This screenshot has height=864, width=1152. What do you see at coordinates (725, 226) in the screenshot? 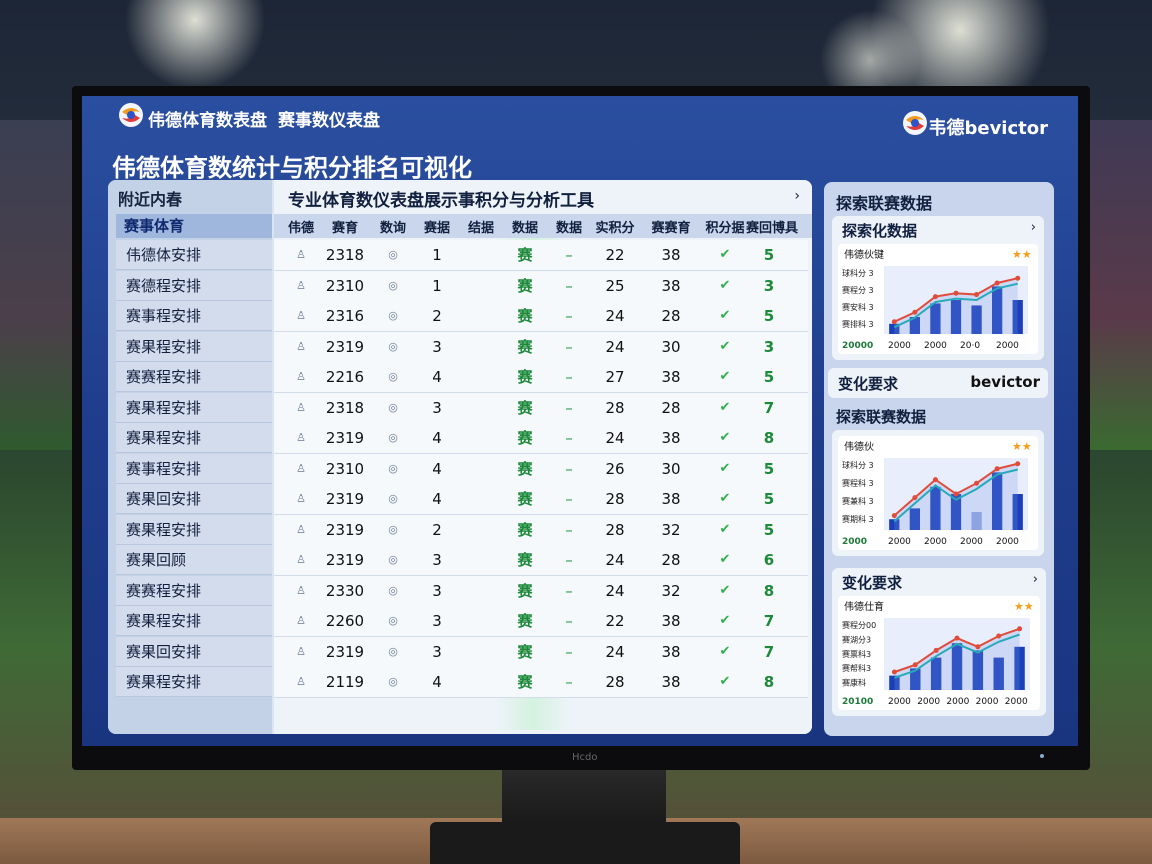
I see `column-header: 积分据` at bounding box center [725, 226].